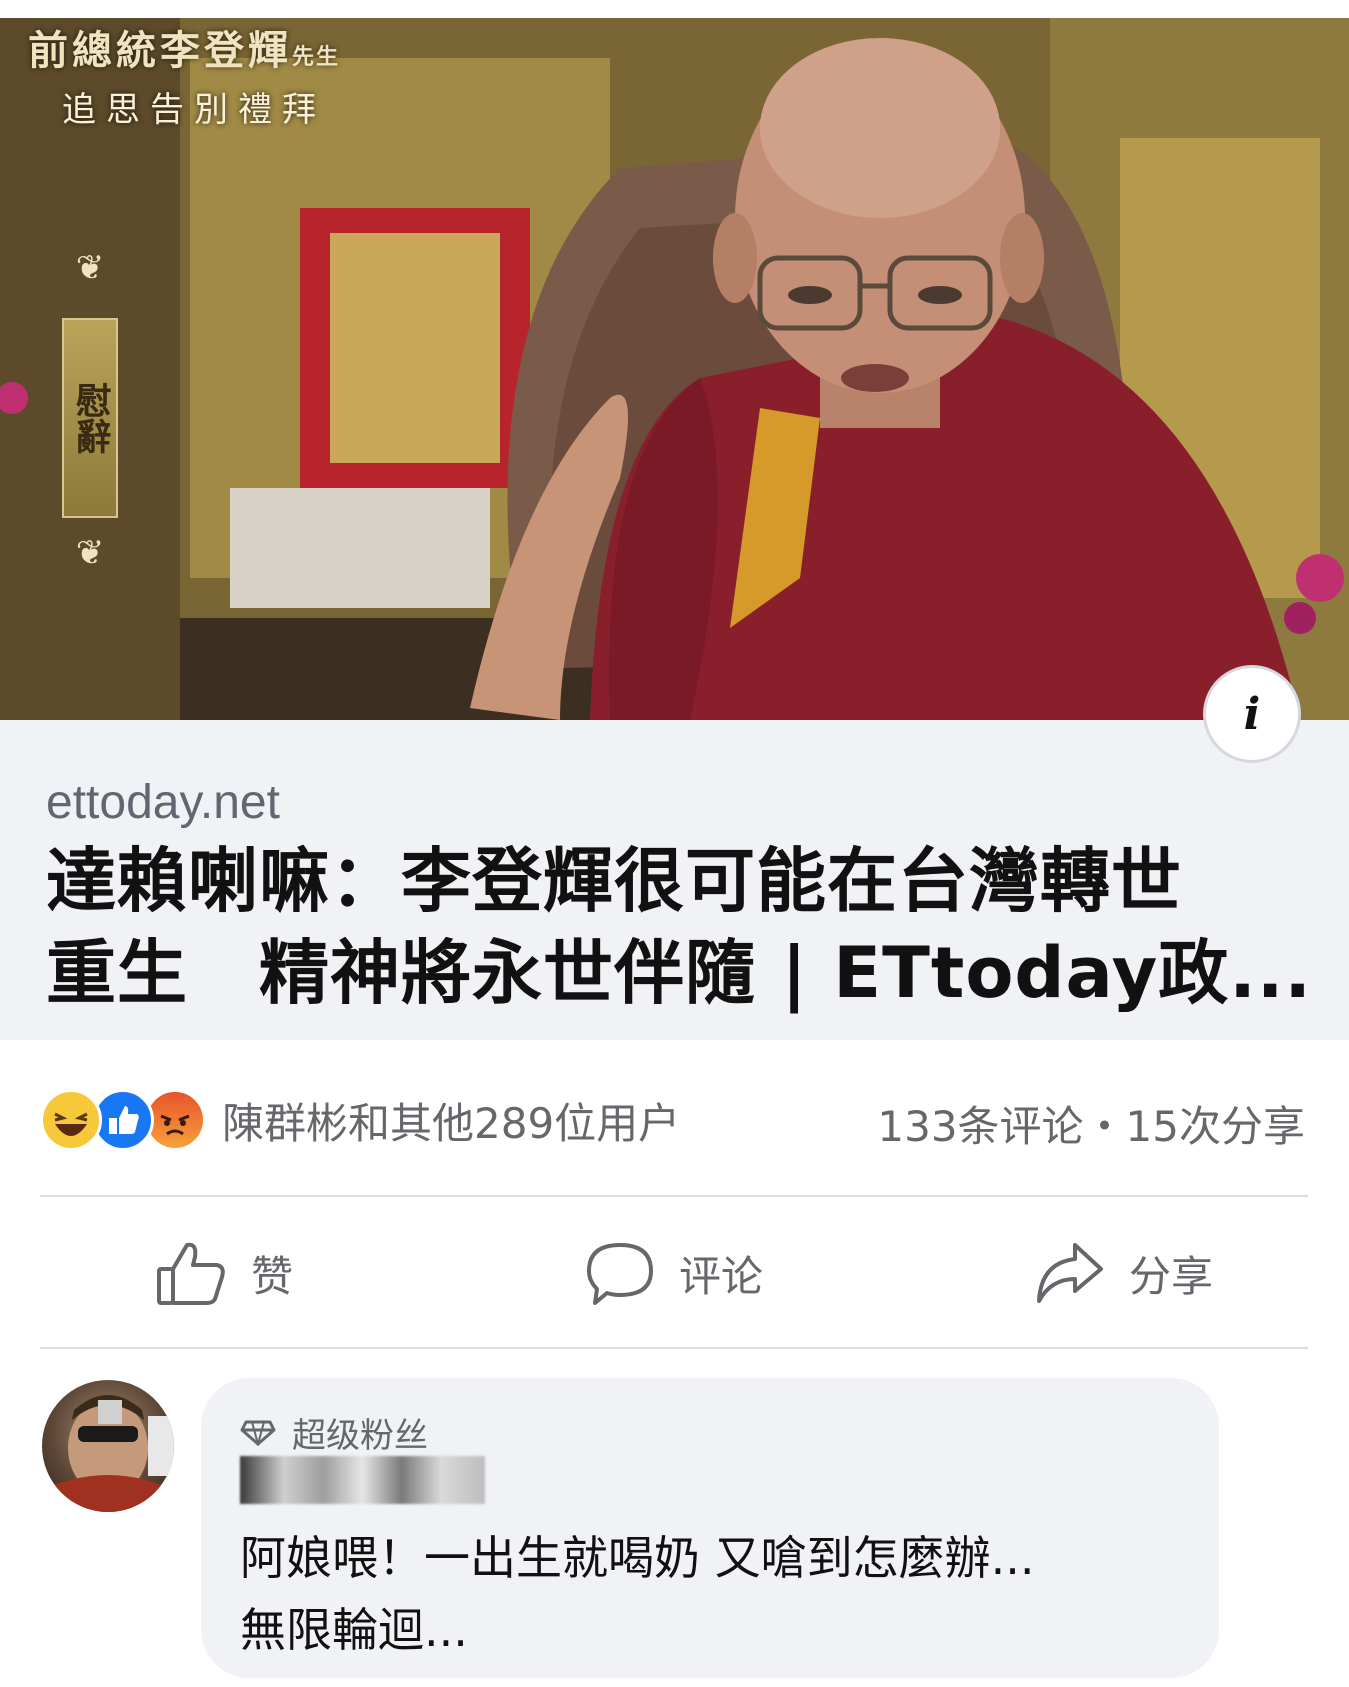 The image size is (1349, 1687). I want to click on share-arrow-icon, so click(1070, 1273).